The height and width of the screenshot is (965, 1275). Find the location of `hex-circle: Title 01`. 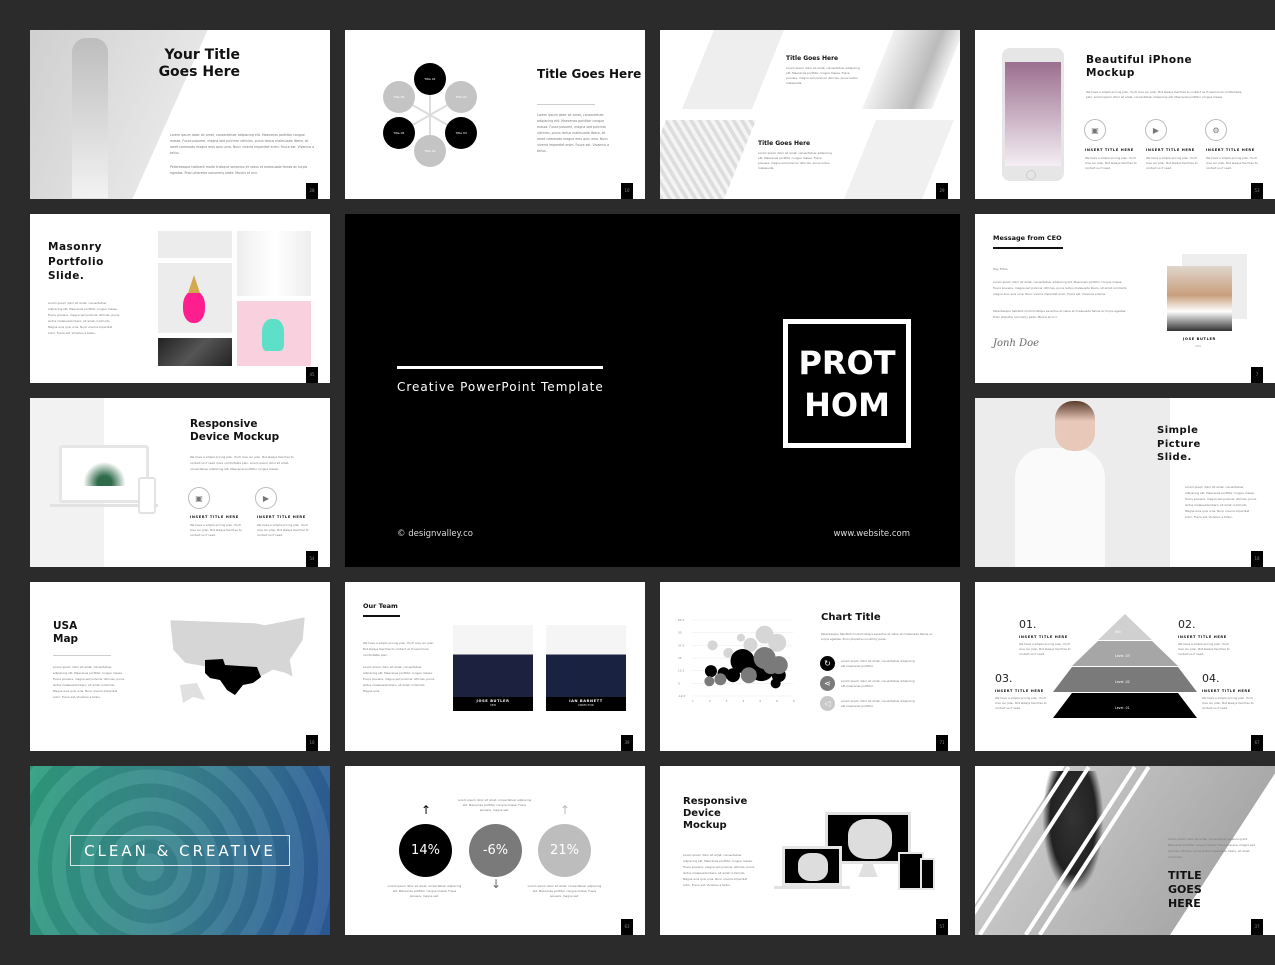

hex-circle: Title 01 is located at coordinates (430, 79).